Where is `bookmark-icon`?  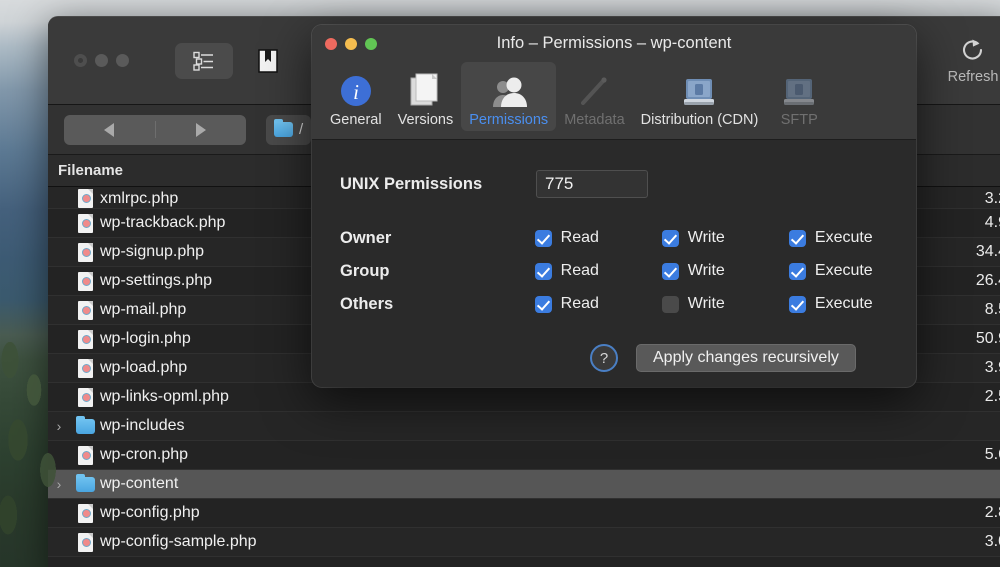
bookmark-icon is located at coordinates (268, 60).